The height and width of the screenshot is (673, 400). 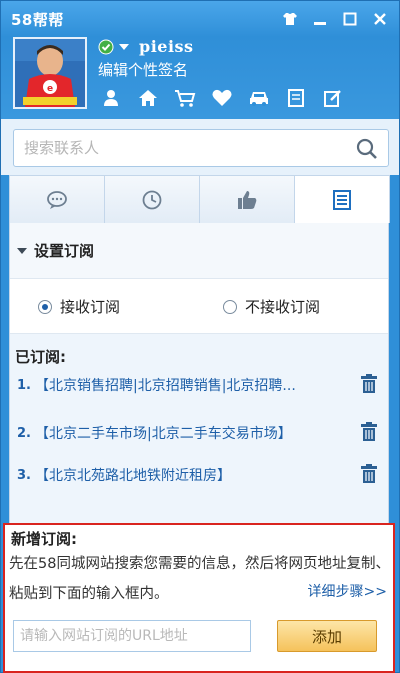 What do you see at coordinates (24, 385) in the screenshot?
I see `item-number: 1.` at bounding box center [24, 385].